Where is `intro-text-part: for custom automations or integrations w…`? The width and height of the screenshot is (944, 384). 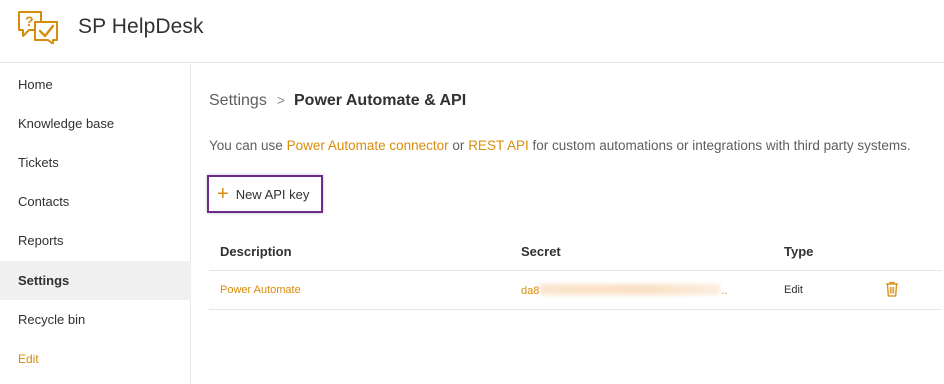 intro-text-part: for custom automations or integrations w… is located at coordinates (719, 145).